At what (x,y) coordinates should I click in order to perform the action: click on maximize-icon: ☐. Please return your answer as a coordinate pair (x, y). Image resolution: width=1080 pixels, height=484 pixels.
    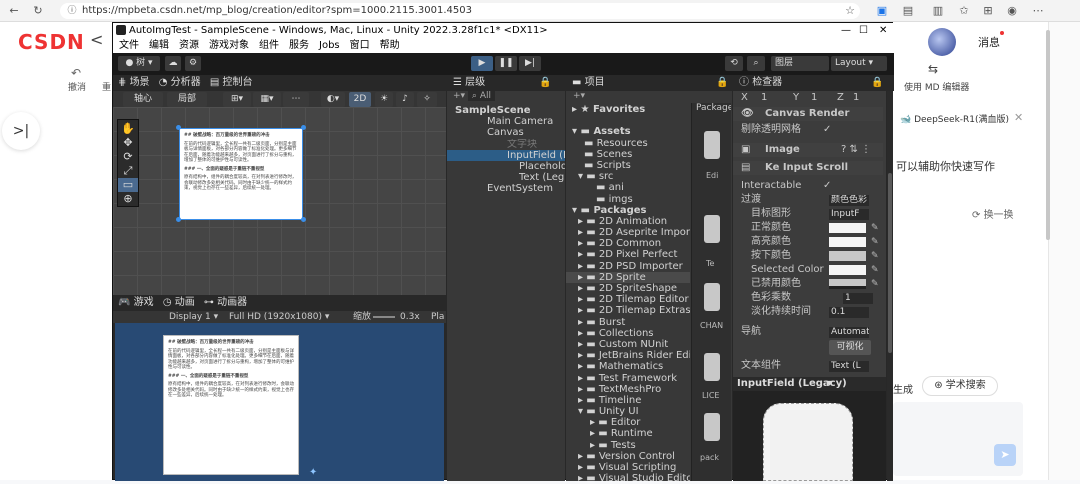
    Looking at the image, I should click on (863, 30).